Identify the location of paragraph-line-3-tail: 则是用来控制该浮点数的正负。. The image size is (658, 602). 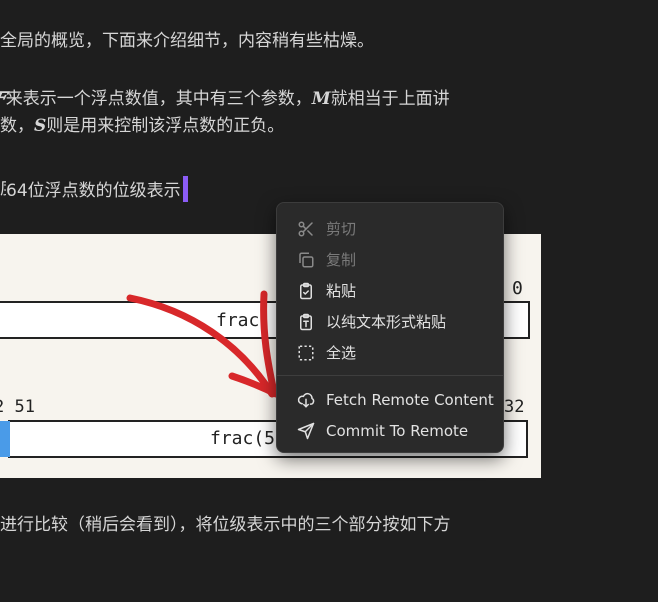
(165, 126).